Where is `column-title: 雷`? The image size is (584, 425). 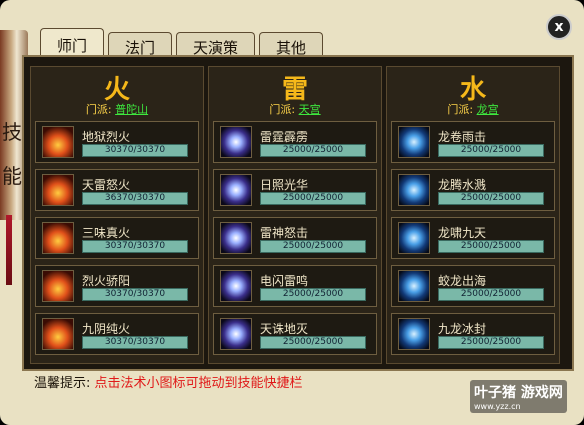 column-title: 雷 is located at coordinates (294, 90).